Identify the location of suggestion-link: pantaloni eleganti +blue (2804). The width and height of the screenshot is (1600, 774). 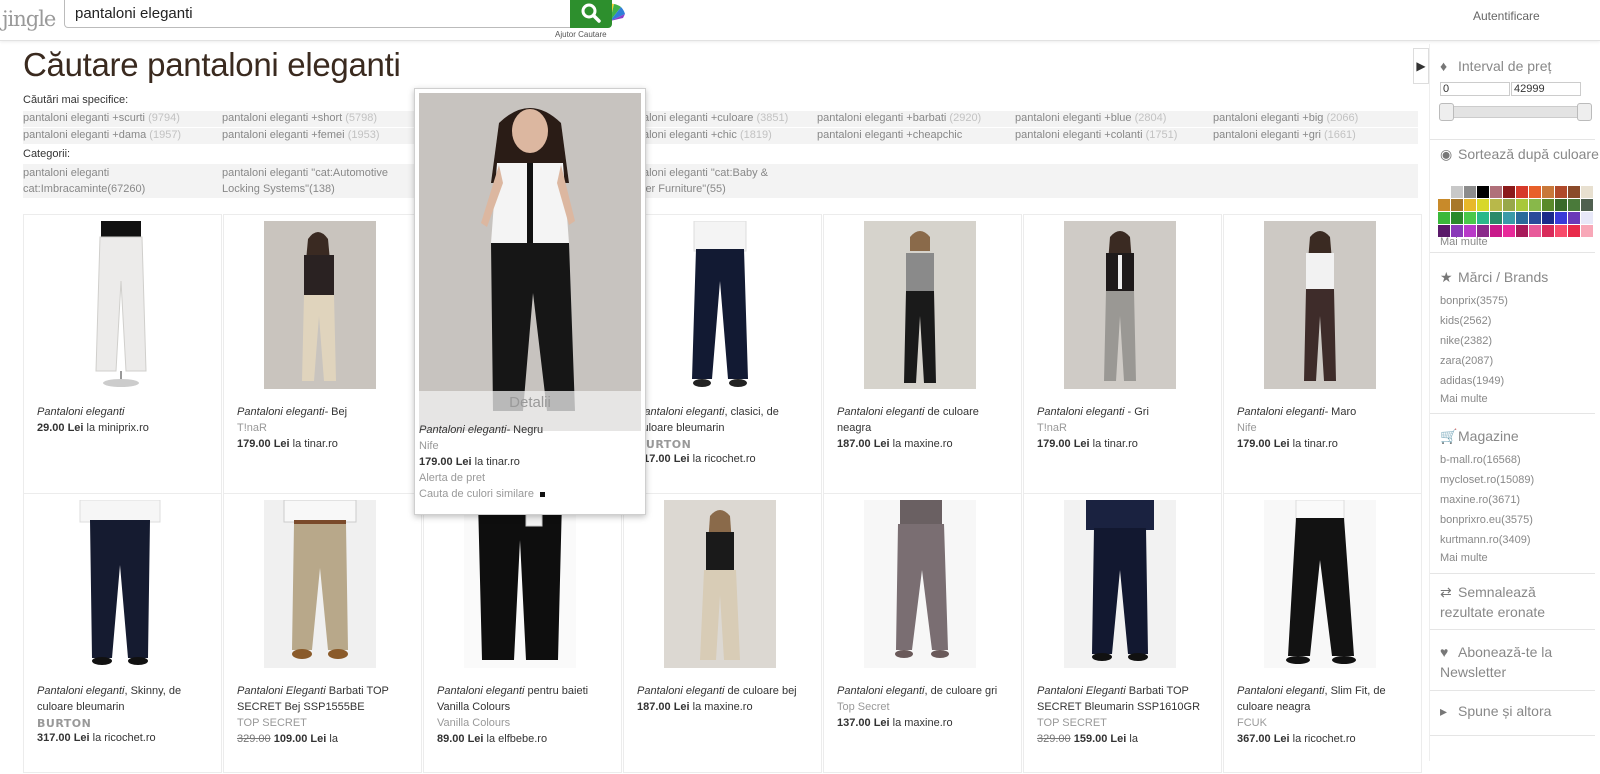
(1090, 118).